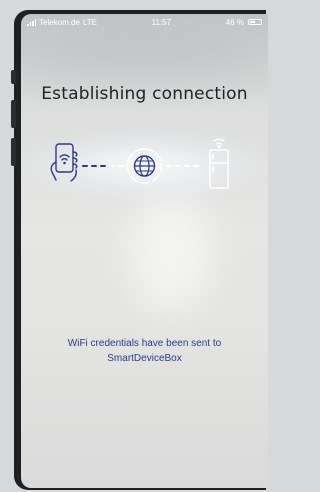 The image size is (320, 492). I want to click on side-button-volume-up, so click(13, 114).